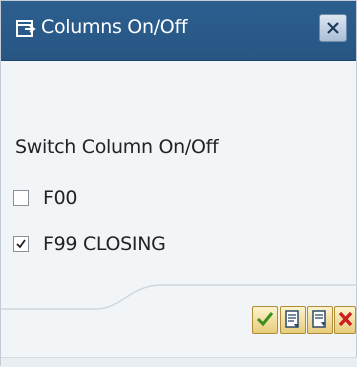 The image size is (357, 367). I want to click on column-label-f00: F00, so click(60, 198).